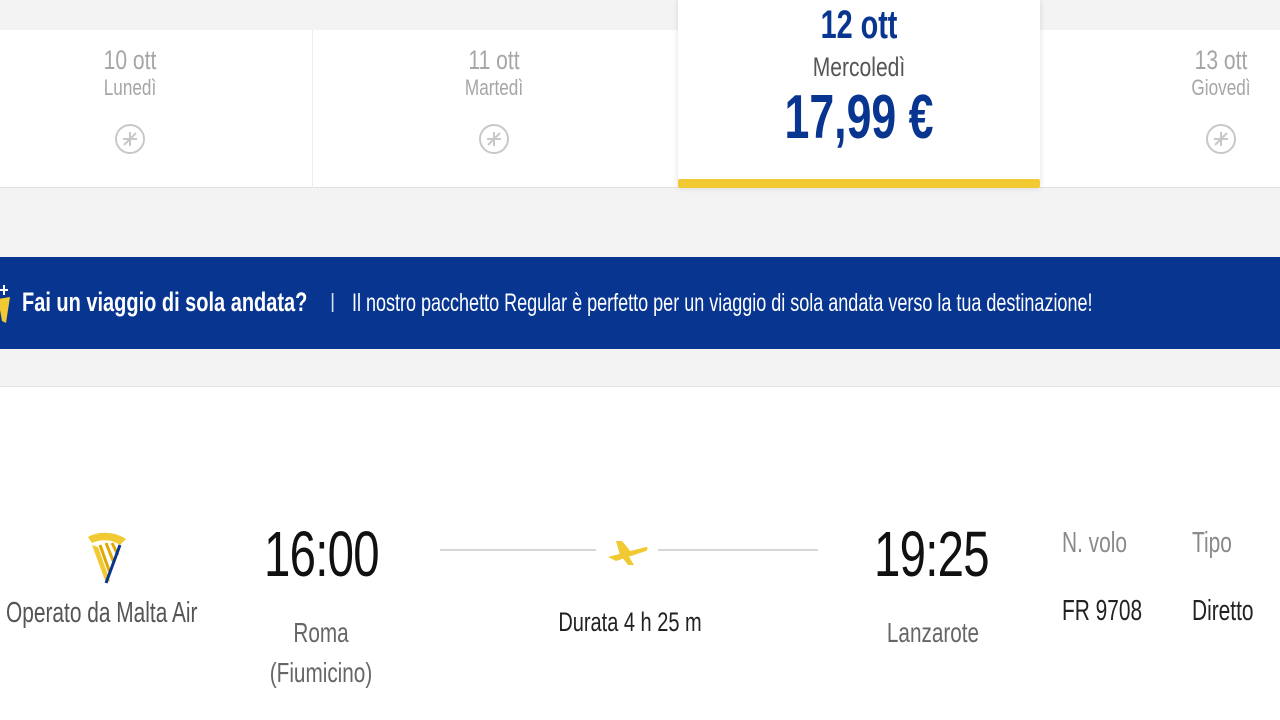 The width and height of the screenshot is (1280, 720). Describe the element at coordinates (165, 302) in the screenshot. I see `banner-title: Fai un viaggio di sola andata?` at that location.